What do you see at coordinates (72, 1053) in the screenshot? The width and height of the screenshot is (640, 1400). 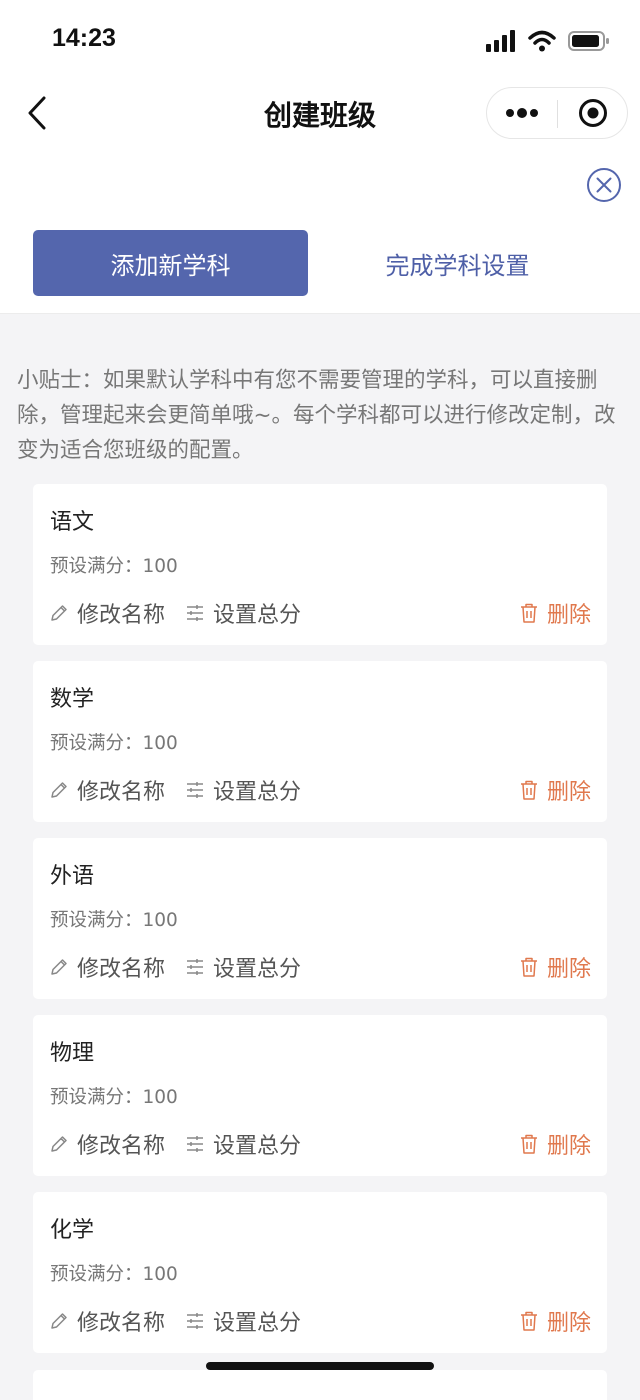 I see `subject-name: 物理` at bounding box center [72, 1053].